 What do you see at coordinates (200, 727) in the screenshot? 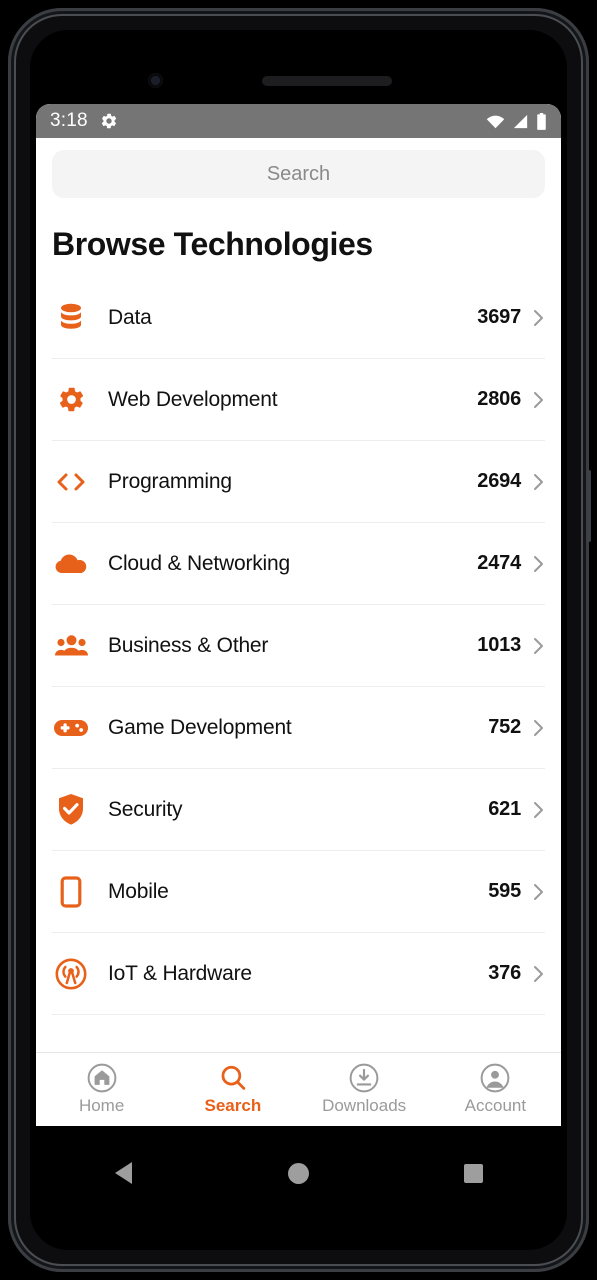
I see `category-label: Game Development` at bounding box center [200, 727].